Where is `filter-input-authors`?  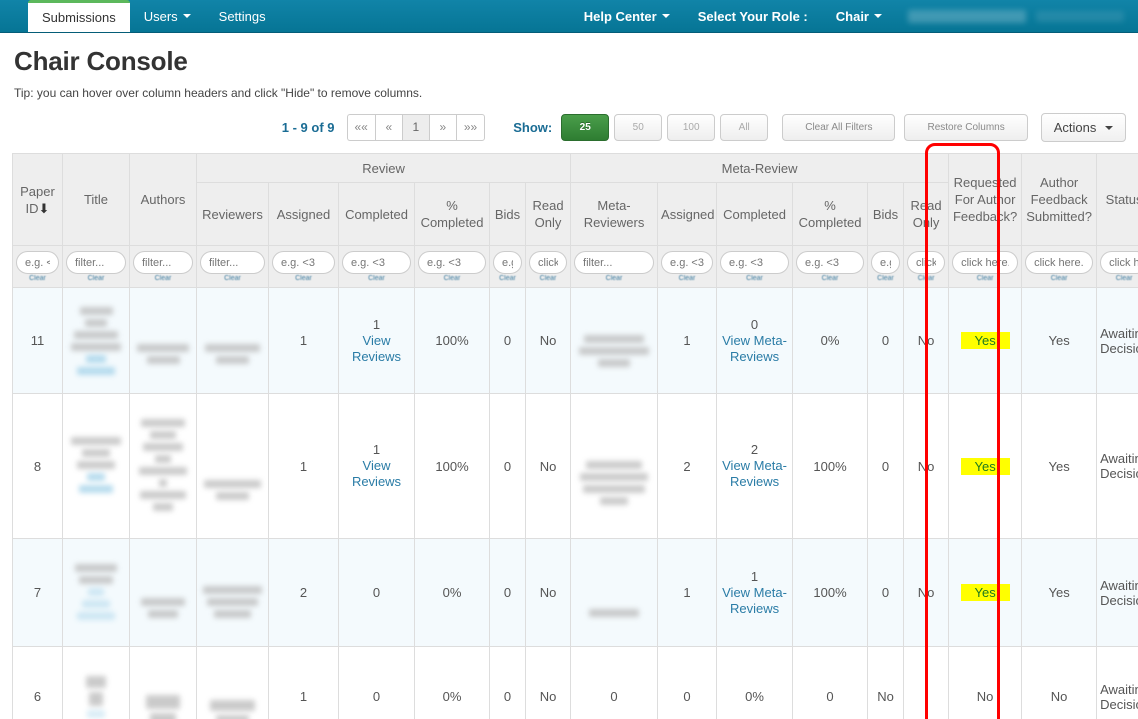
filter-input-authors is located at coordinates (163, 262).